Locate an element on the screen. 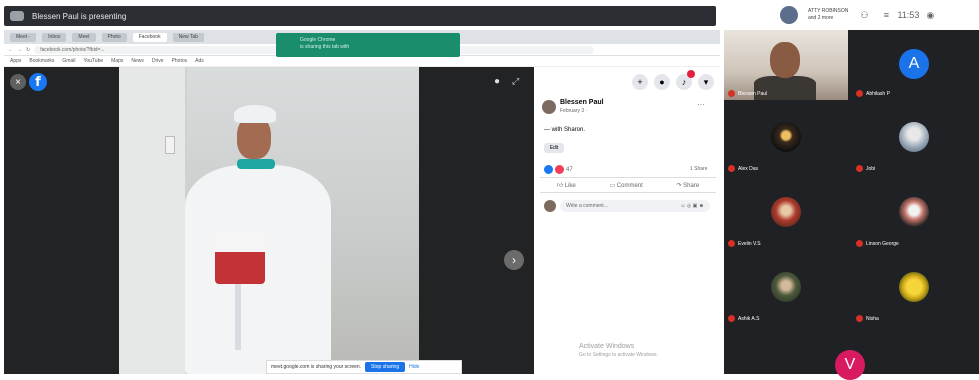 This screenshot has width=979, height=380. like-reaction-icon is located at coordinates (548, 169).